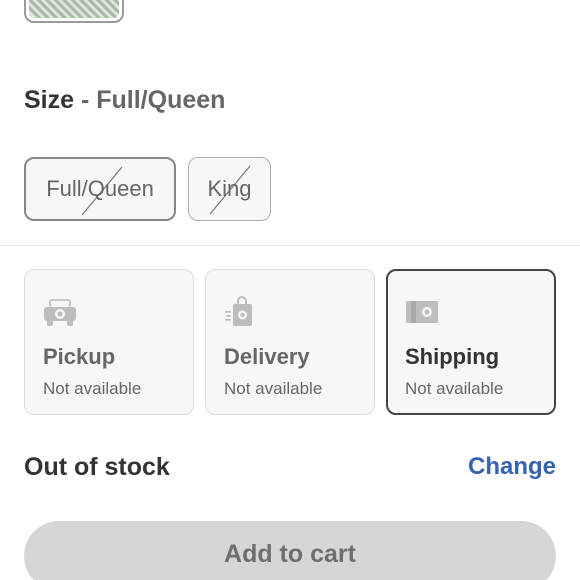 This screenshot has height=580, width=580. I want to click on size-option-full-queen: Full/Queen, so click(100, 189).